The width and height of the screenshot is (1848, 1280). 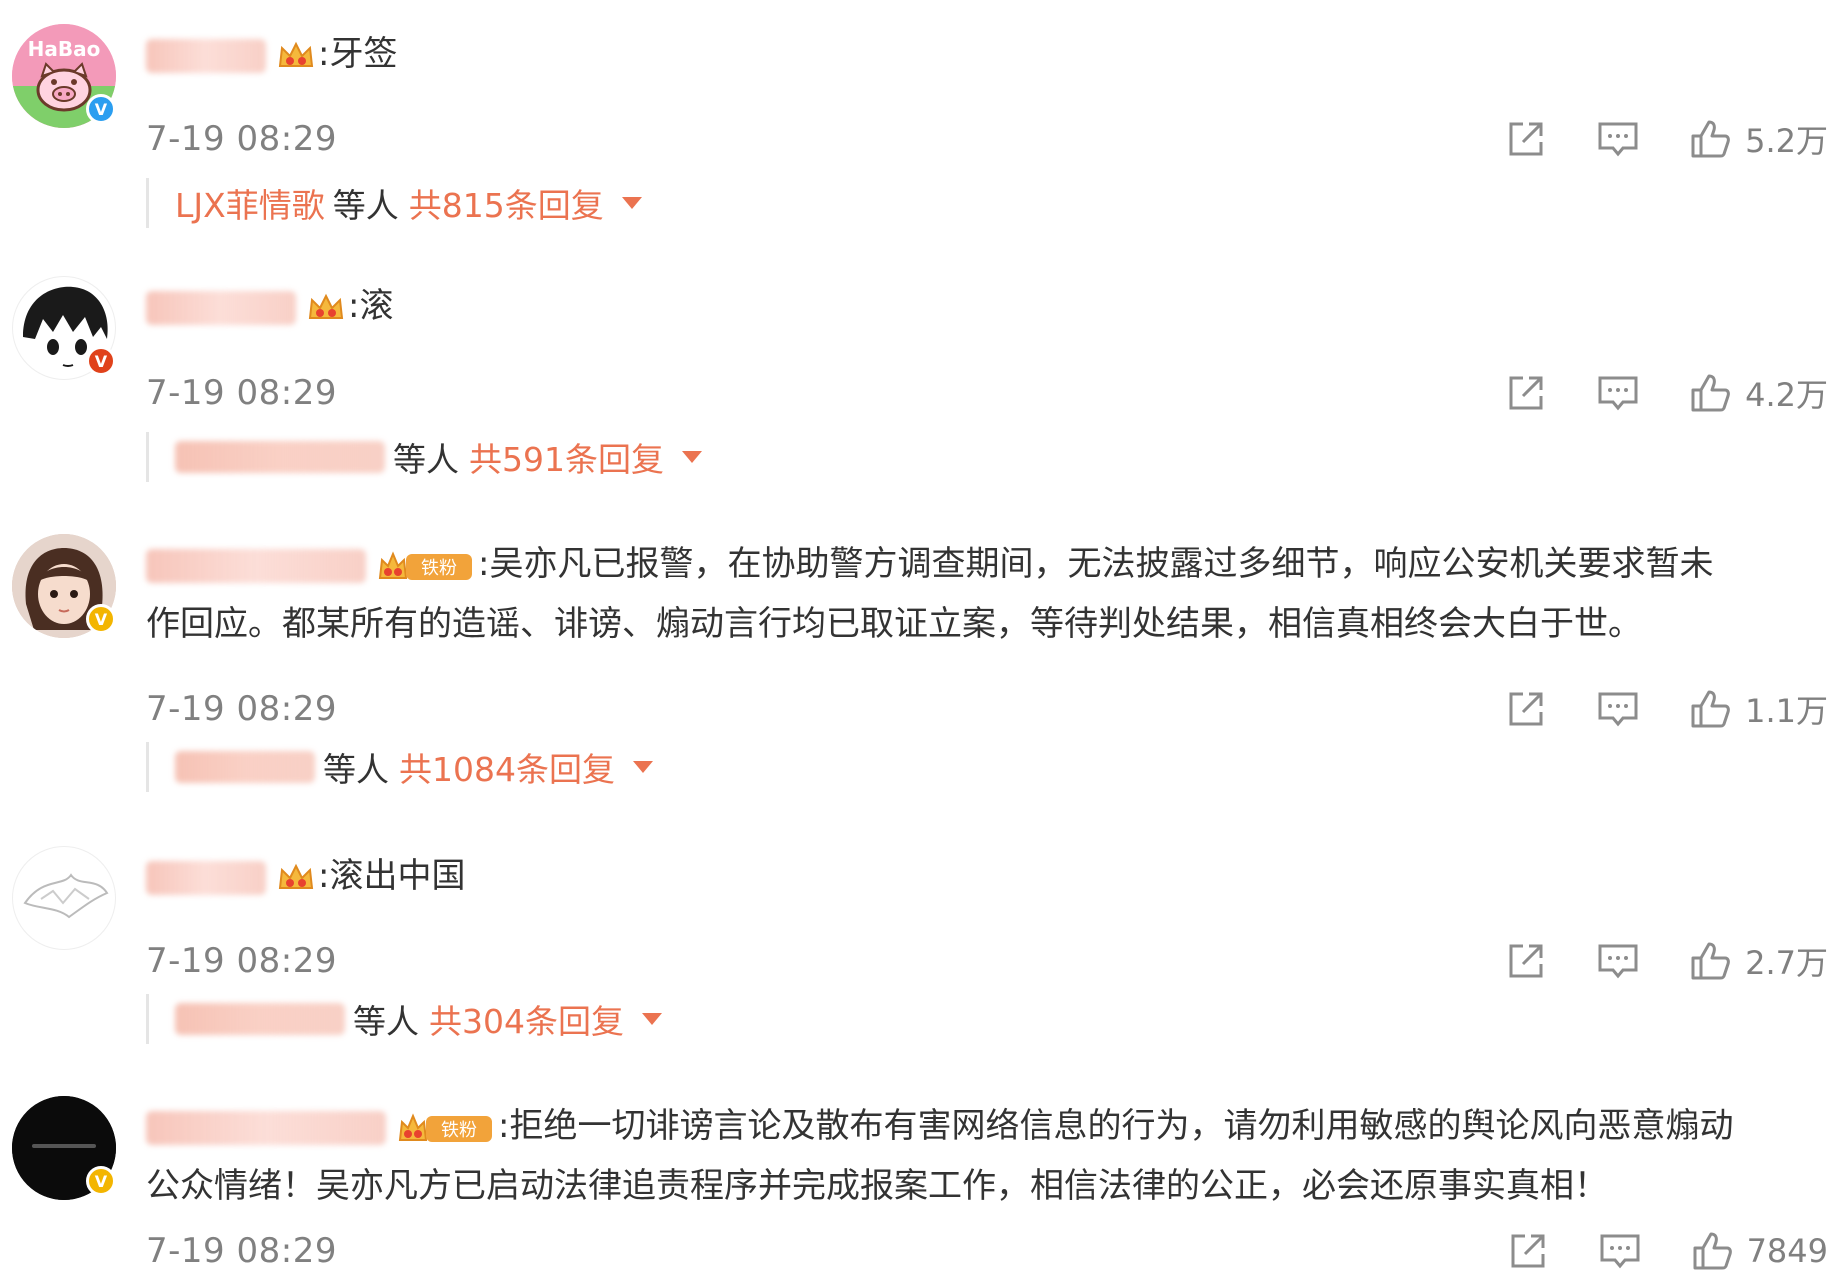 What do you see at coordinates (1786, 395) in the screenshot?
I see `like-count: 4.2万` at bounding box center [1786, 395].